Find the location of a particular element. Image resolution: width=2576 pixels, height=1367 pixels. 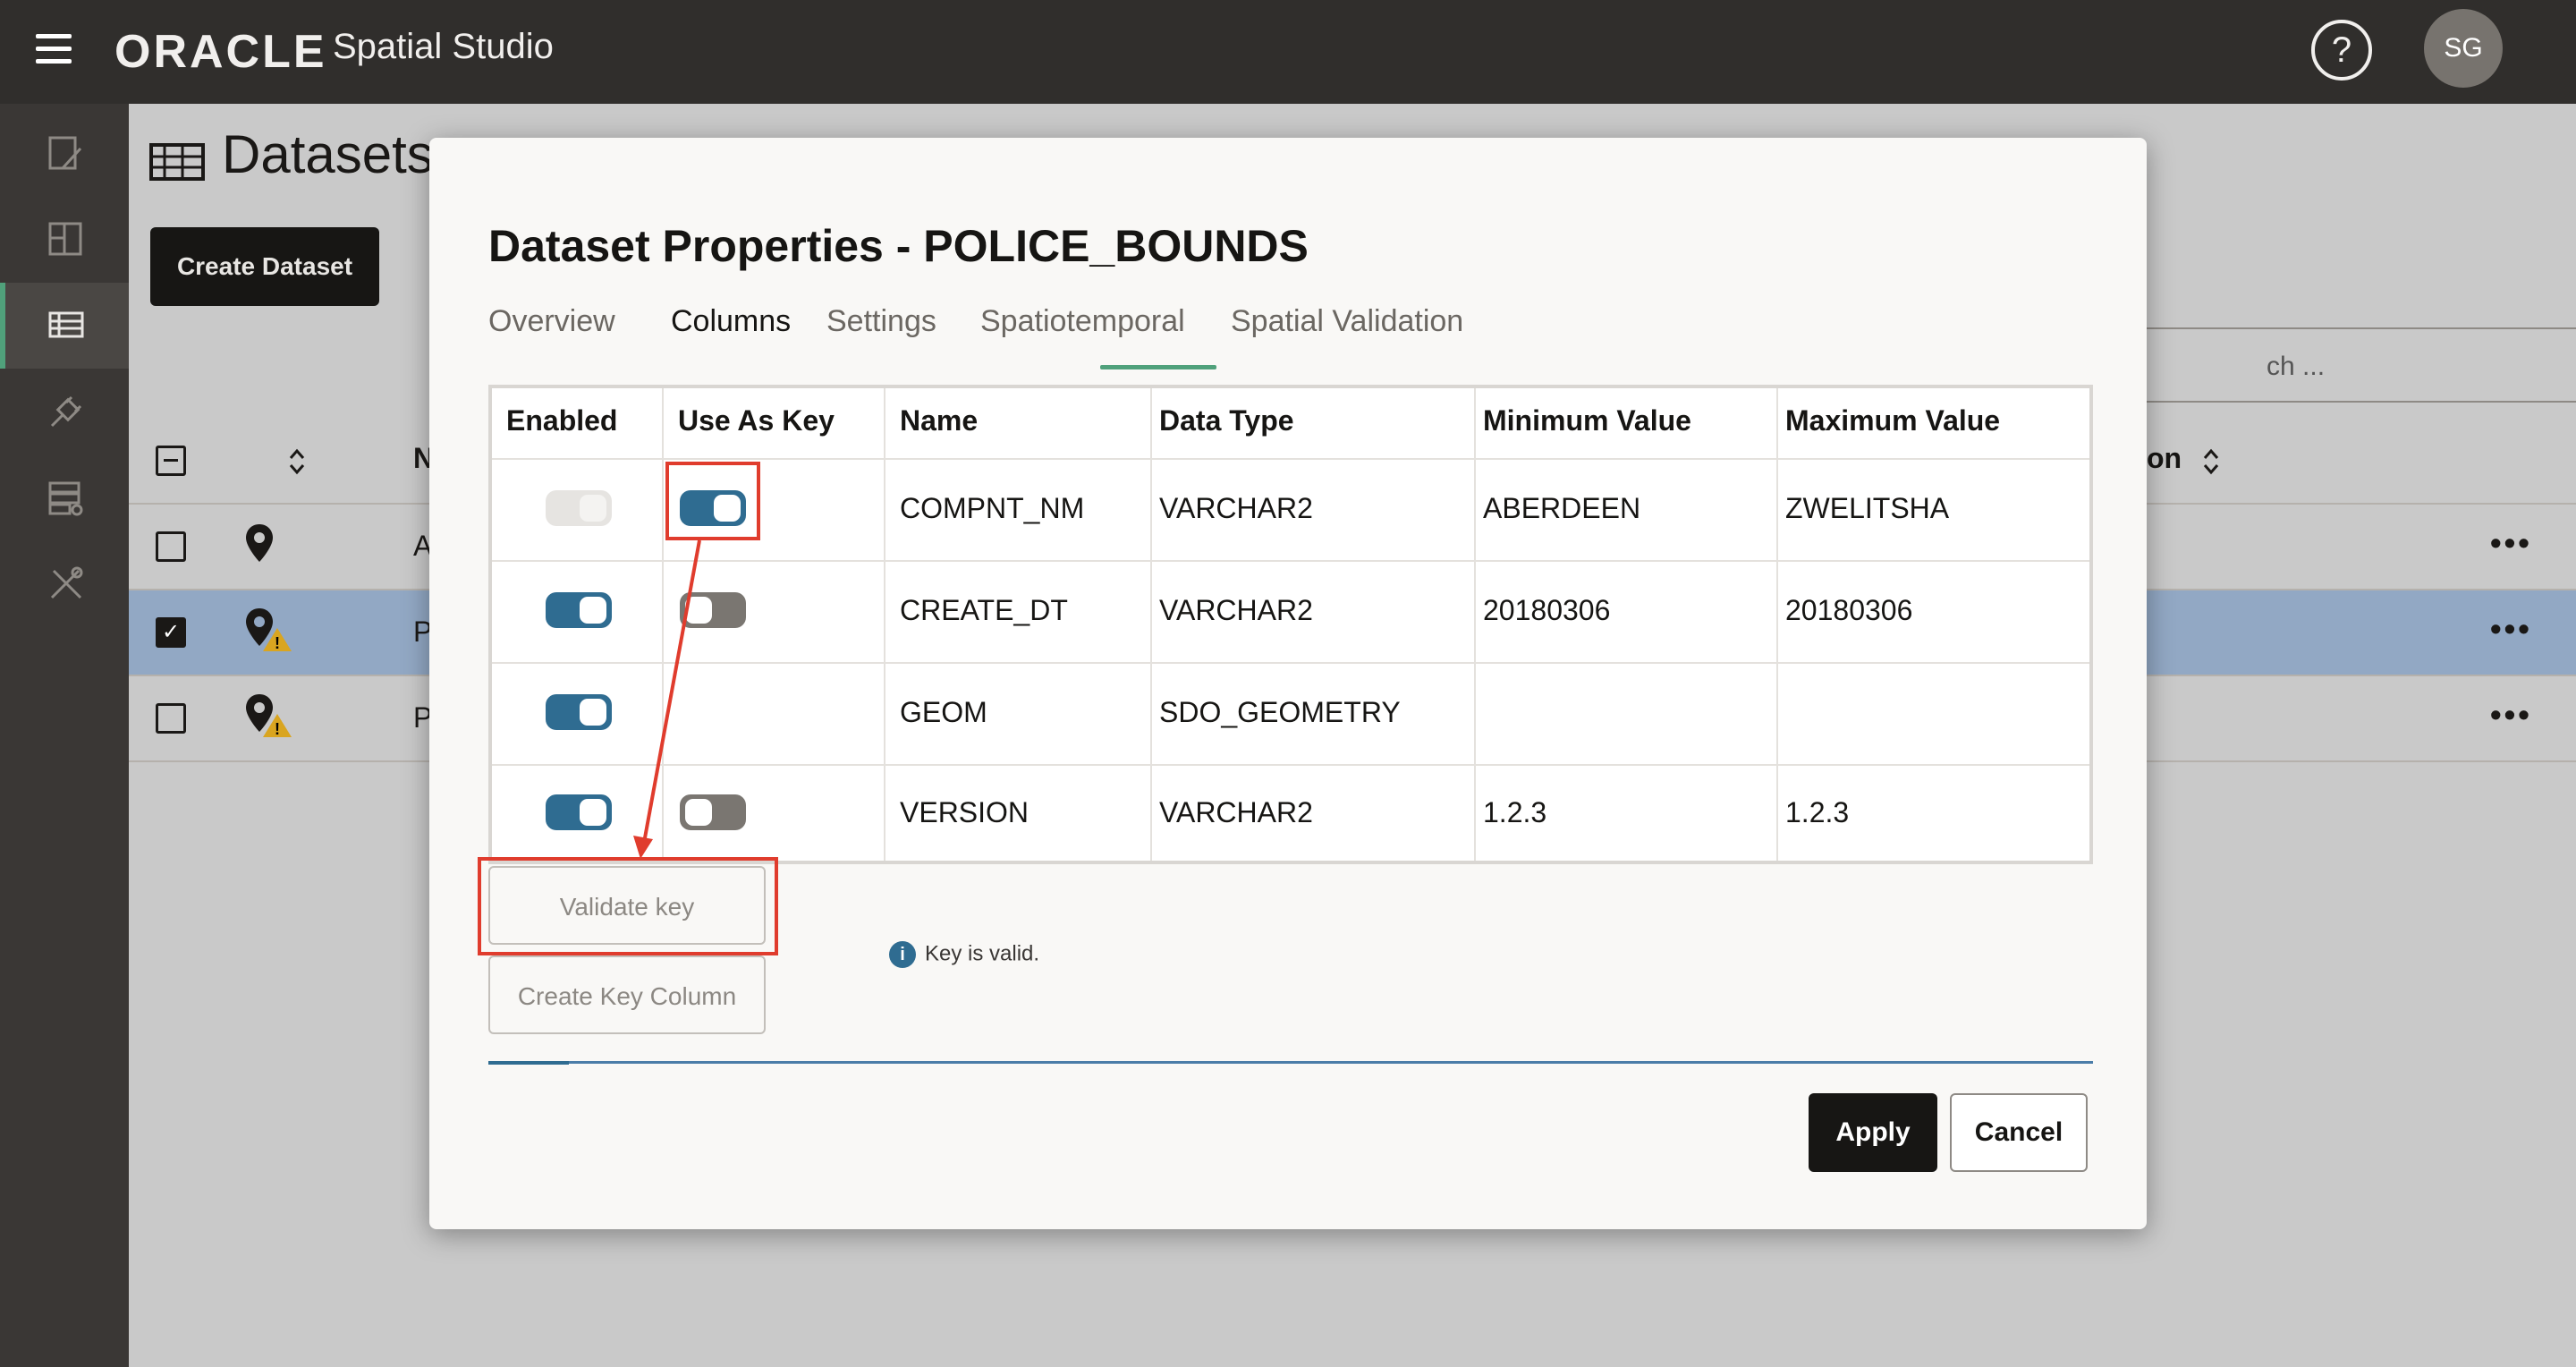

tools-icon is located at coordinates (66, 583).